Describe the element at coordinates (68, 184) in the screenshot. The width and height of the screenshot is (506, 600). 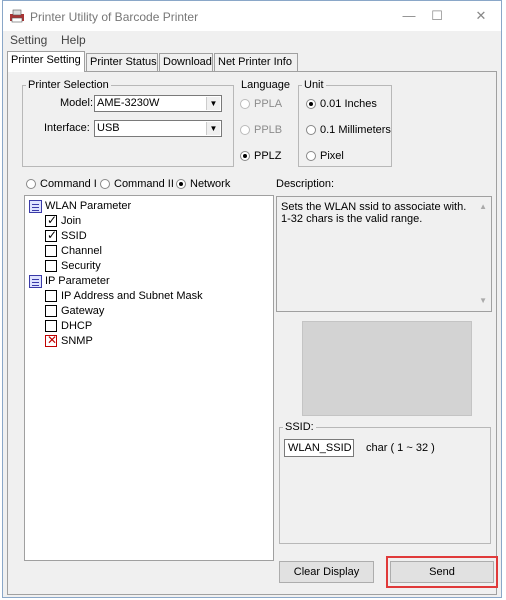
I see `command-1-label: Command I` at that location.